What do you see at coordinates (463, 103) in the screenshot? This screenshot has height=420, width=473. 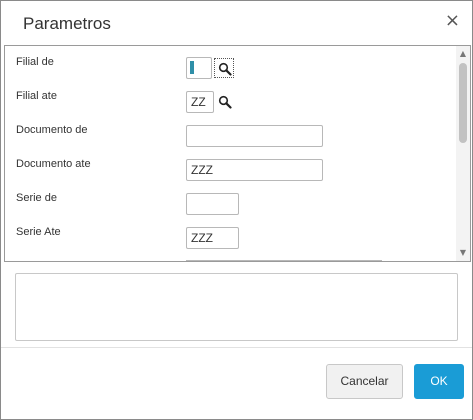 I see `scrollbar-thumb` at bounding box center [463, 103].